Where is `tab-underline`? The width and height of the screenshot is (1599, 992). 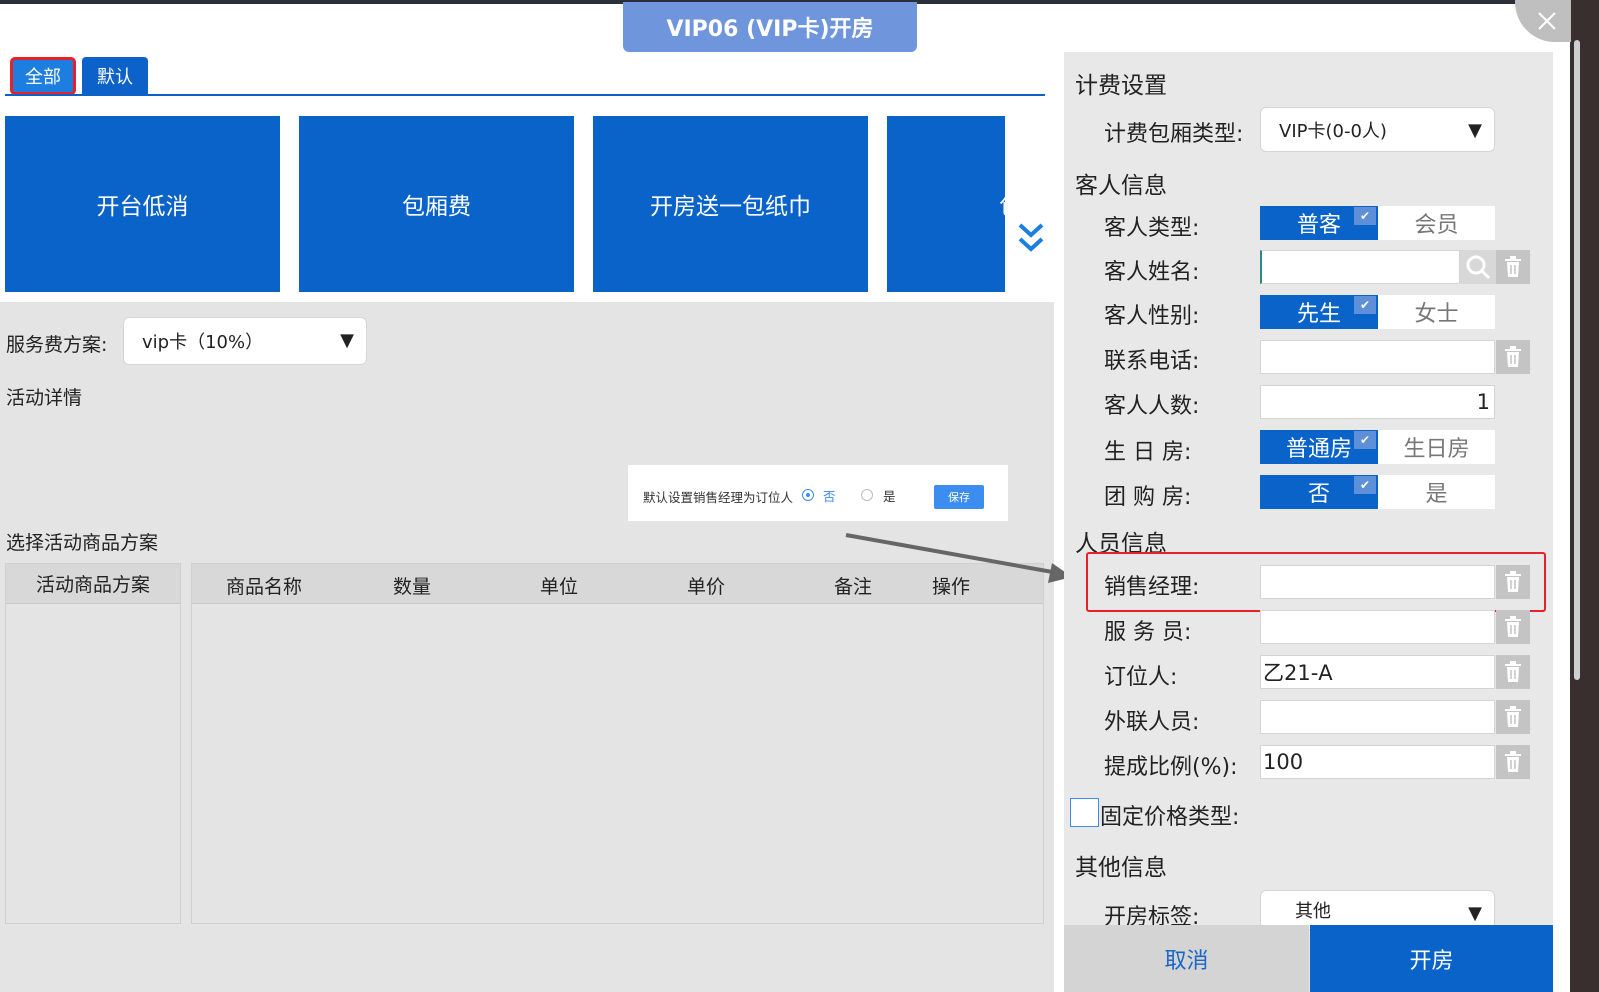 tab-underline is located at coordinates (525, 95).